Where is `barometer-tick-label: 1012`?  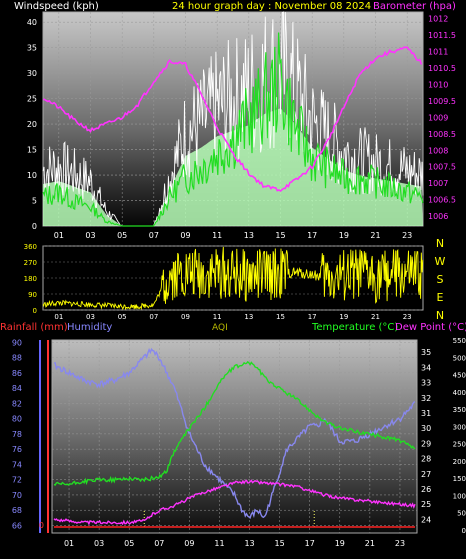
barometer-tick-label: 1012 is located at coordinates (438, 19).